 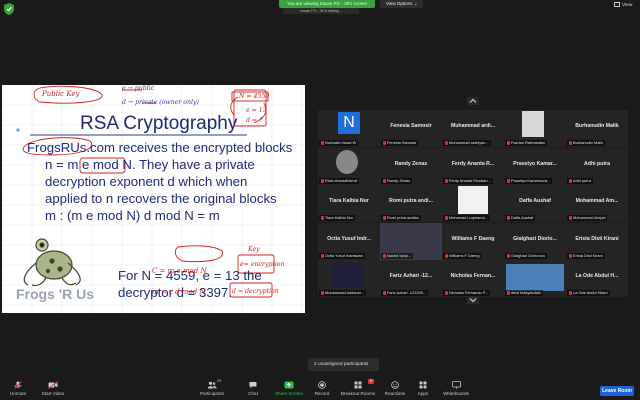 What do you see at coordinates (349, 201) in the screenshot?
I see `participant-name: Tiara Kalbia Nur` at bounding box center [349, 201].